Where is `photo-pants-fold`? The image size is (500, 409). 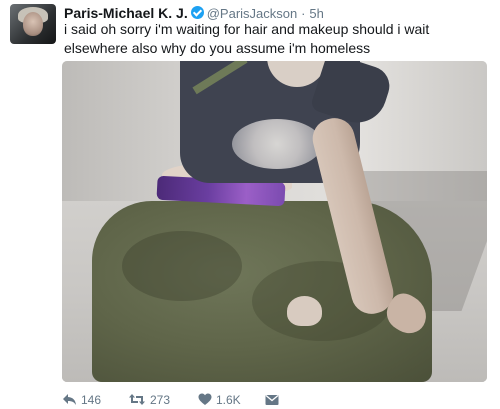
photo-pants-fold is located at coordinates (182, 266).